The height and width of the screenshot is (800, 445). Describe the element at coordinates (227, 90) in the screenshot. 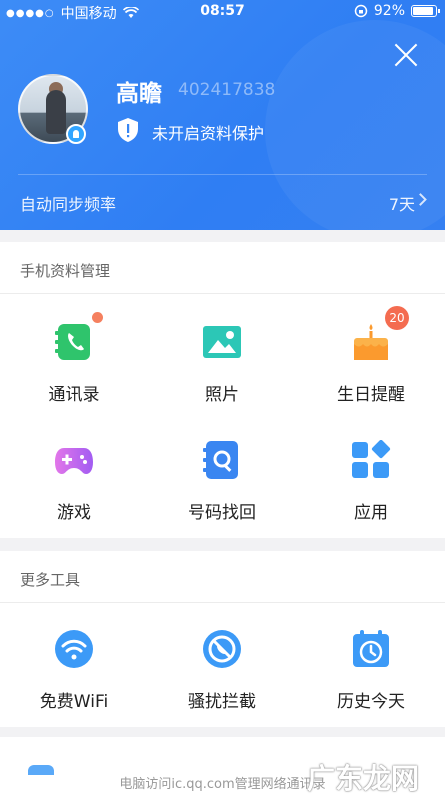

I see `qq-number: 402417838` at that location.